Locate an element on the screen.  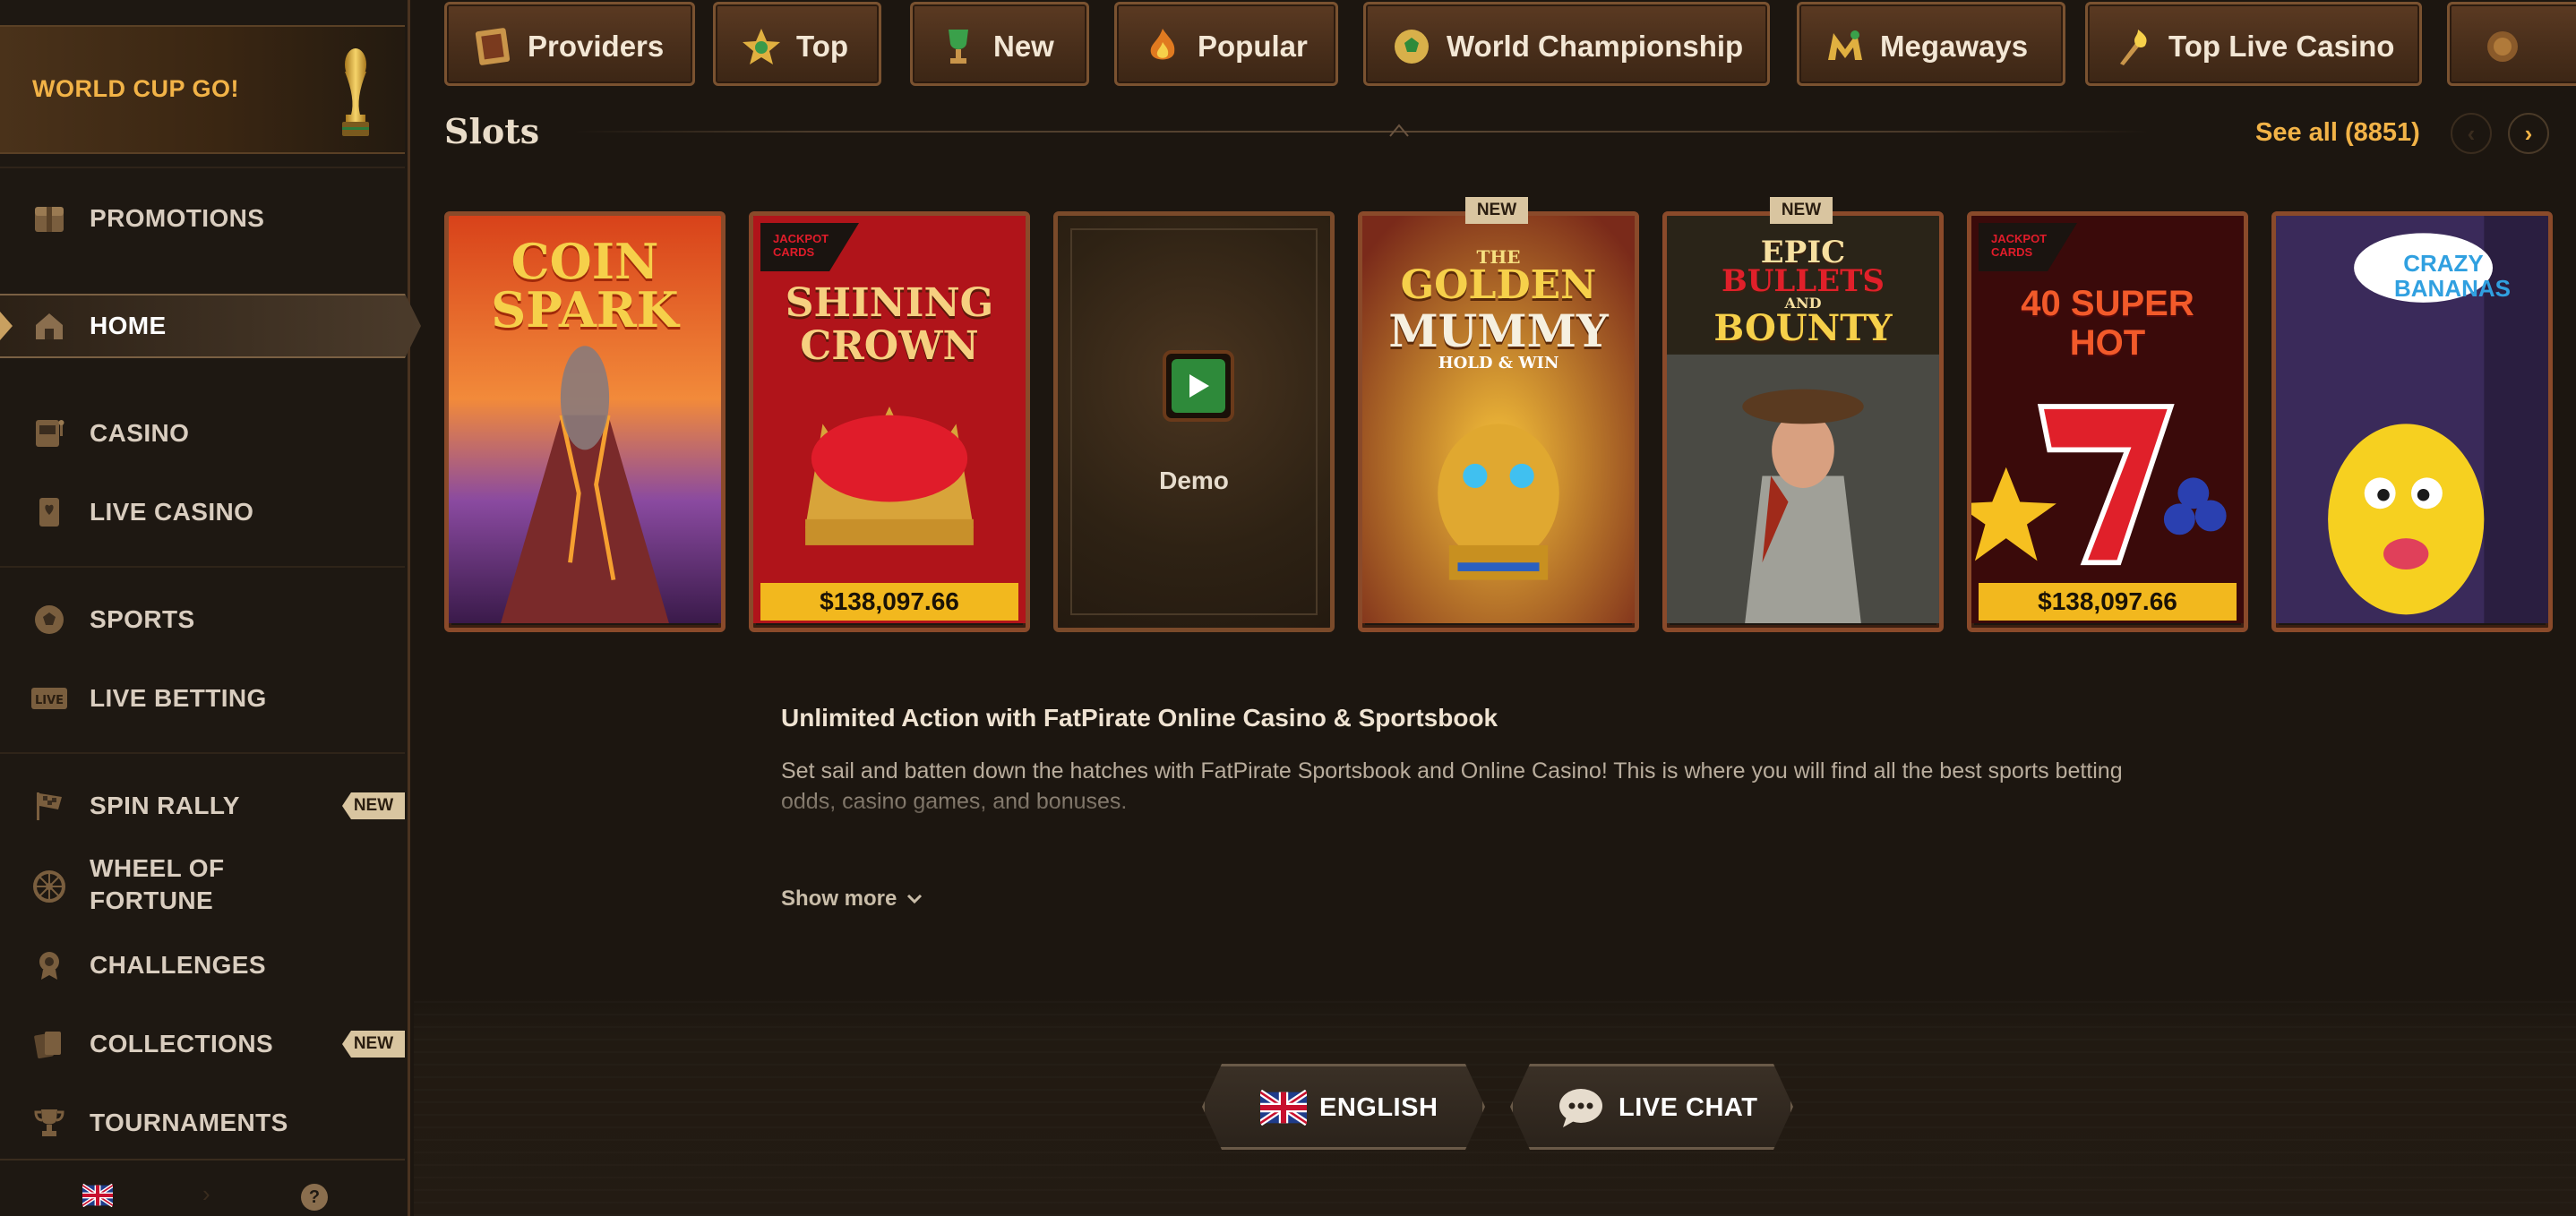
sidebar-item-spin-rally: SPIN RALLY NEW is located at coordinates (202, 806).